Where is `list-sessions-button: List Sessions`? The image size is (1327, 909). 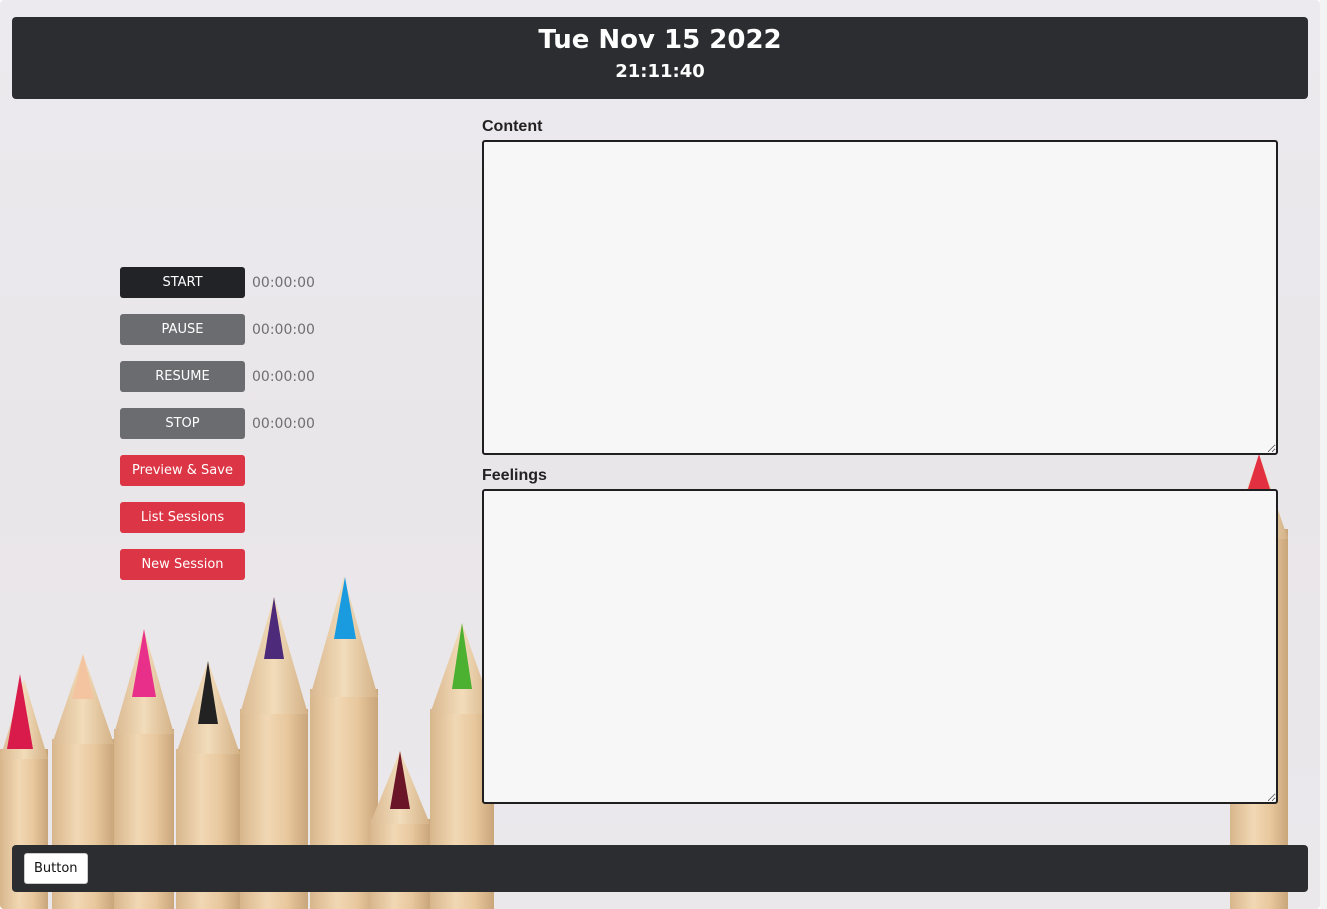
list-sessions-button: List Sessions is located at coordinates (182, 517).